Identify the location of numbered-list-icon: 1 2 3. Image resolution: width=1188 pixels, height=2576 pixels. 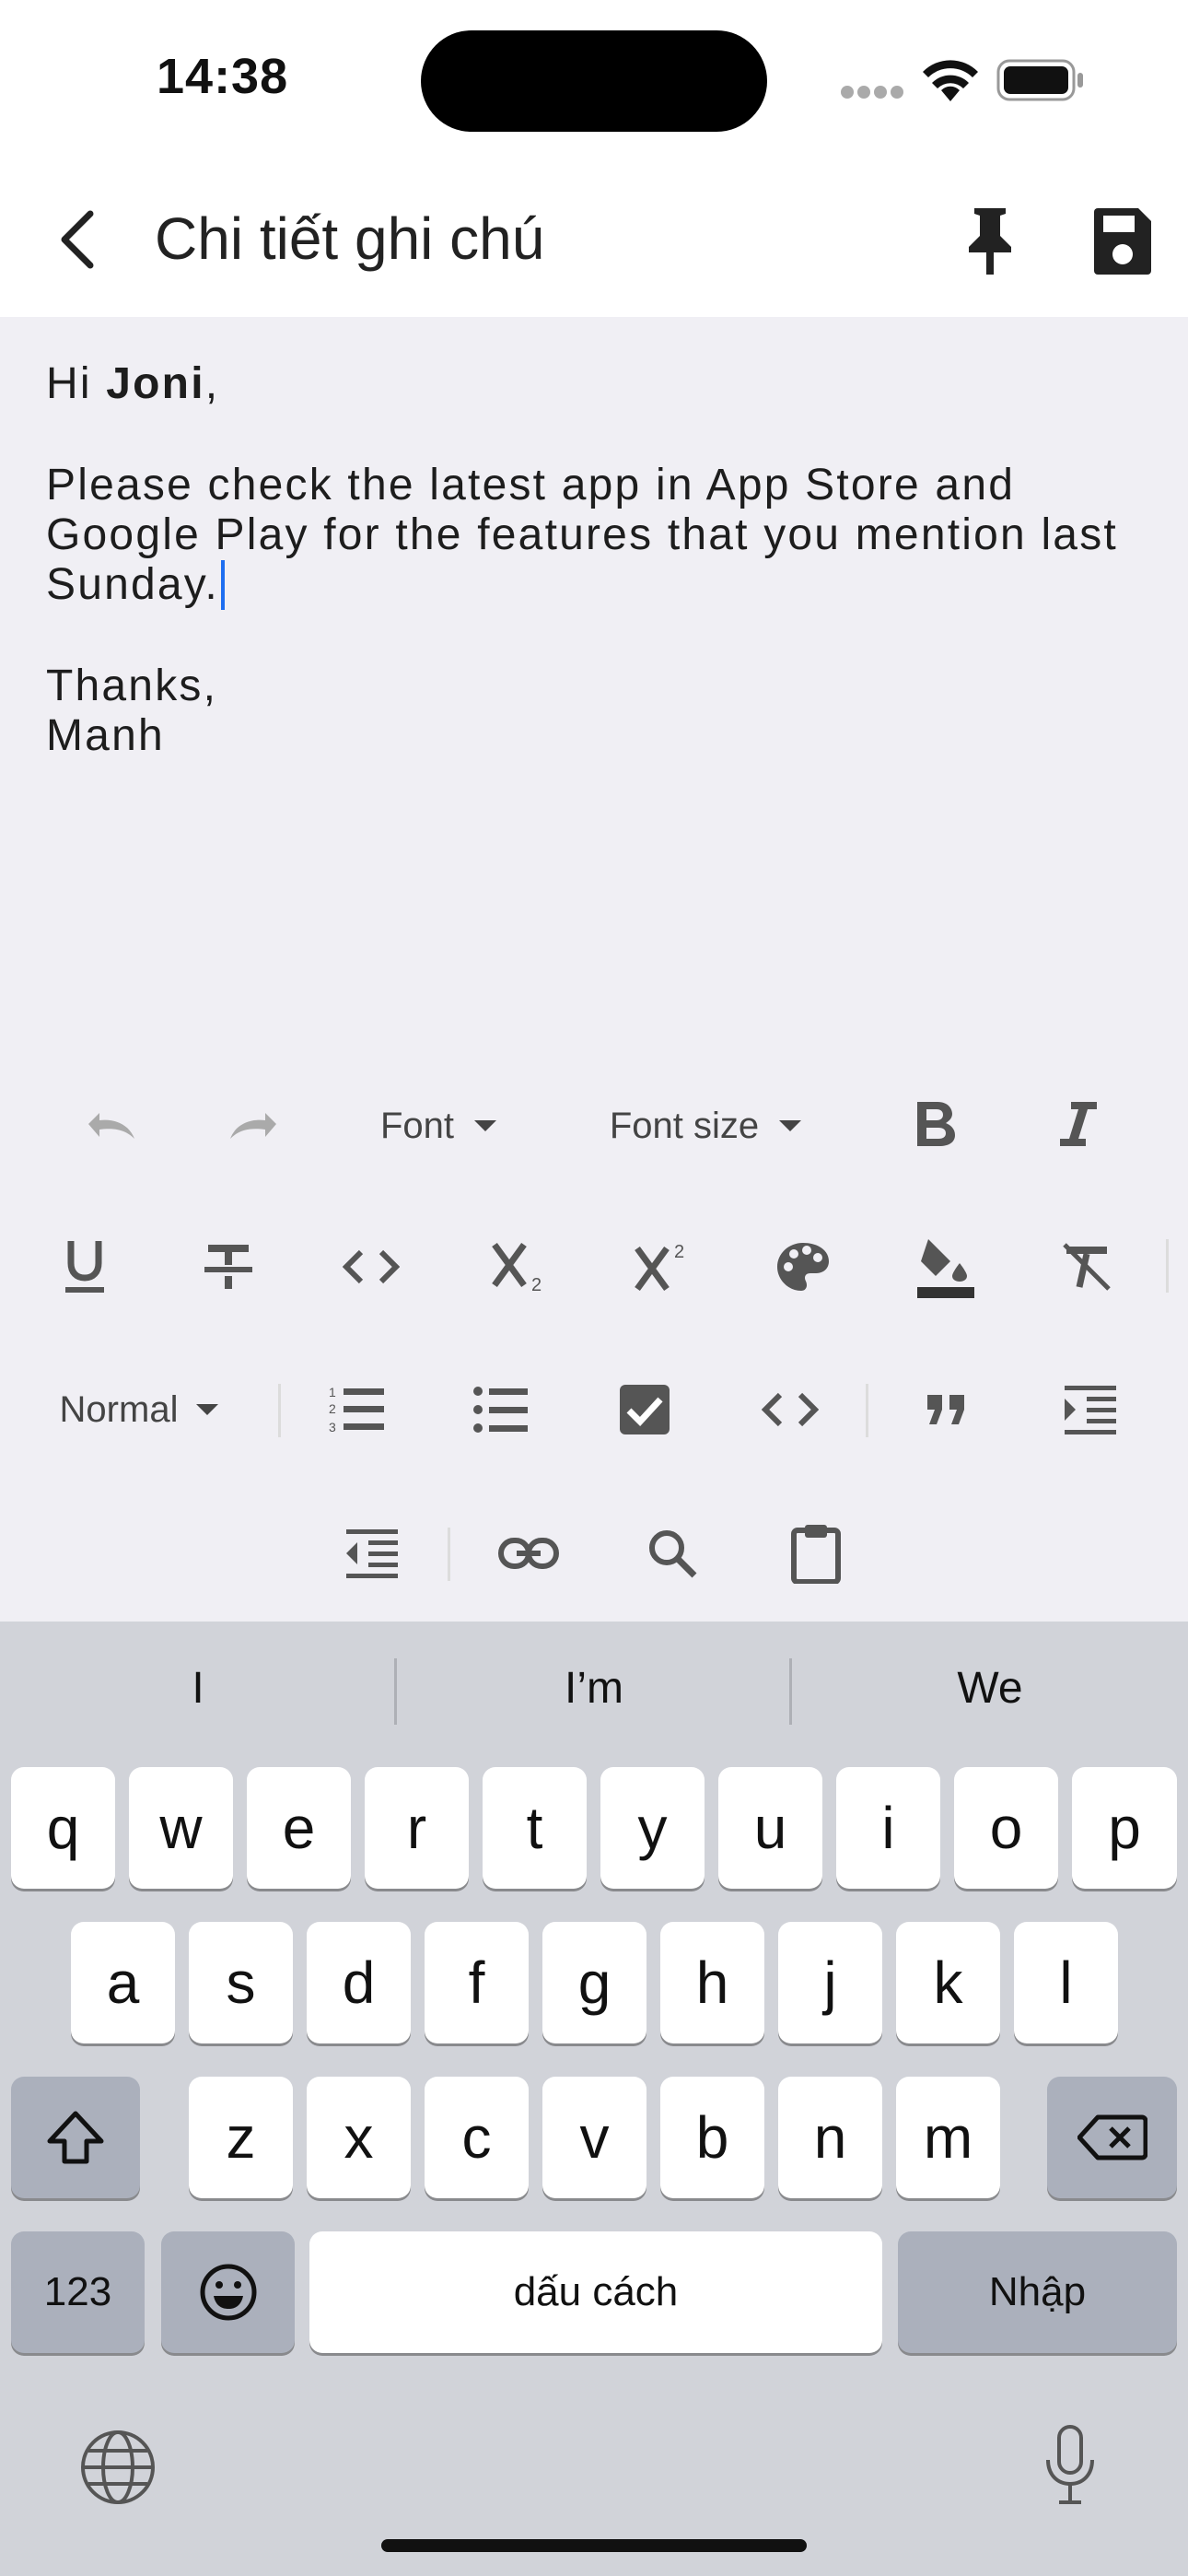
(356, 1409).